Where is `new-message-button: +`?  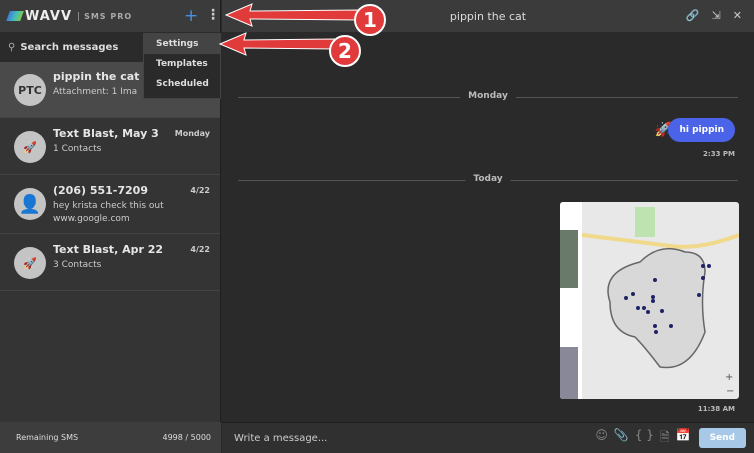
new-message-button: + is located at coordinates (191, 16).